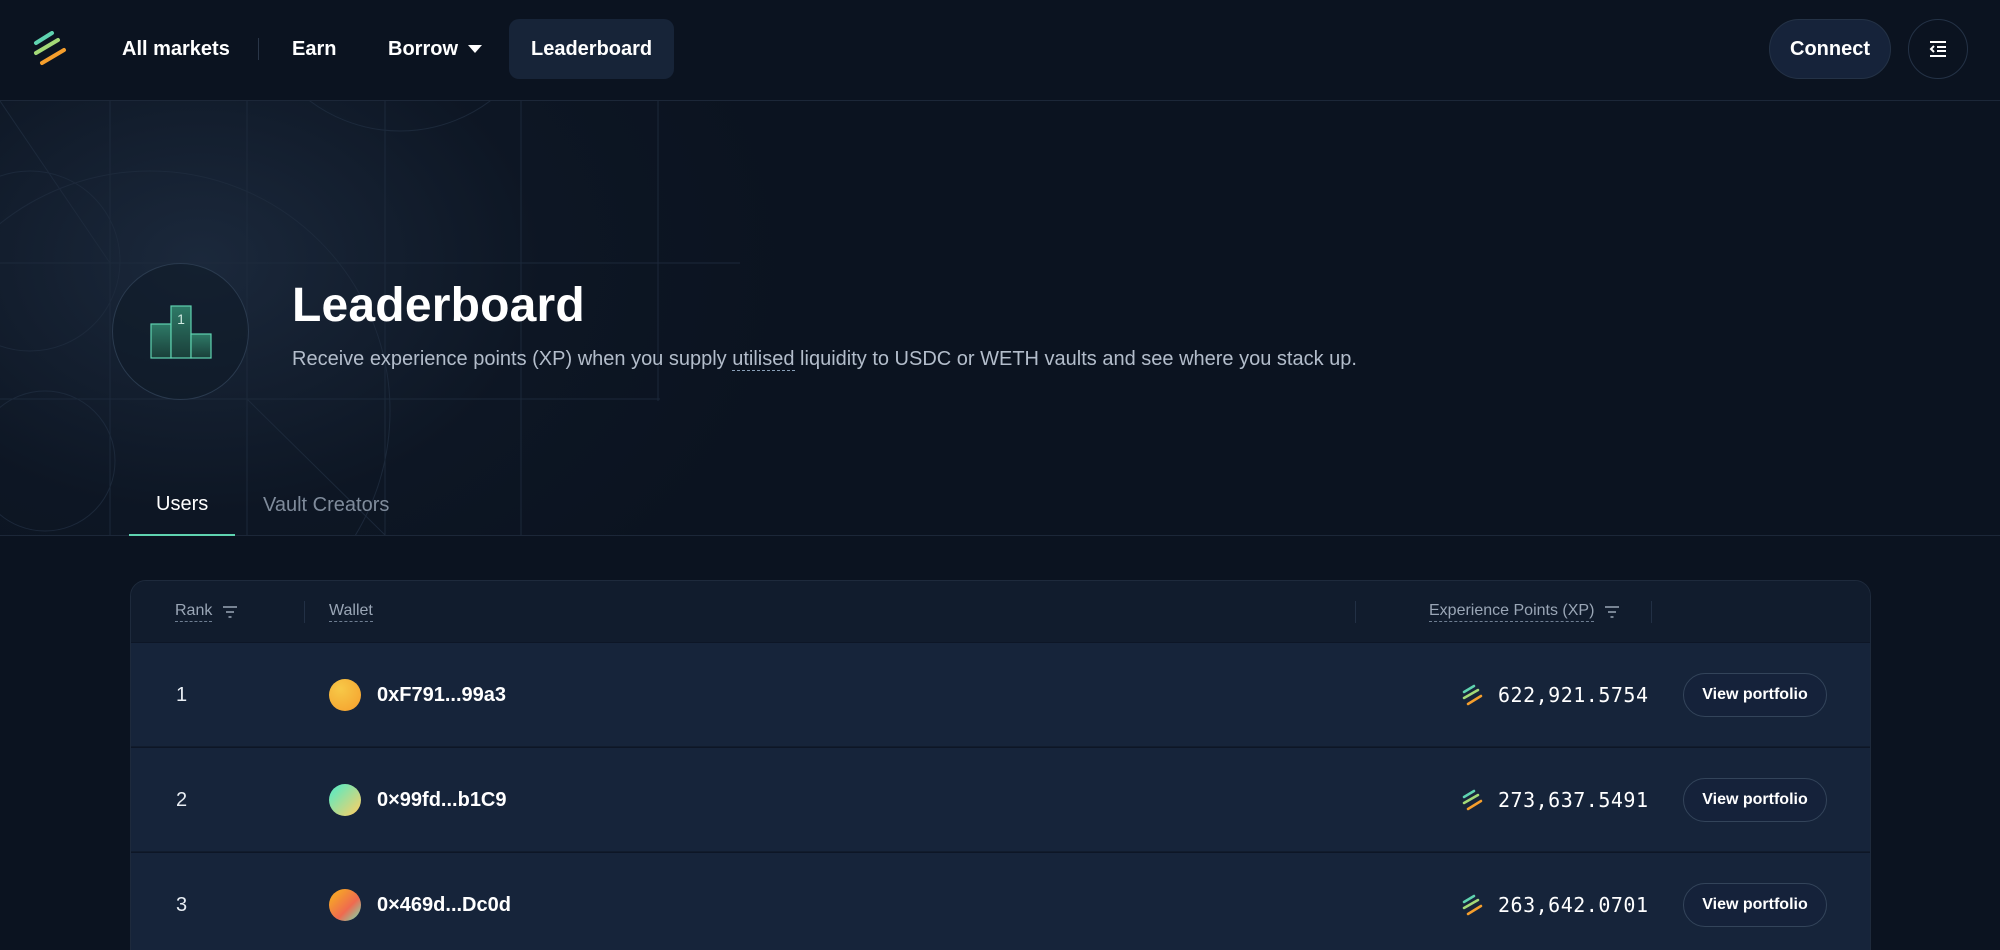 The width and height of the screenshot is (2000, 950). I want to click on xp-value: 622,921.5754, so click(1573, 695).